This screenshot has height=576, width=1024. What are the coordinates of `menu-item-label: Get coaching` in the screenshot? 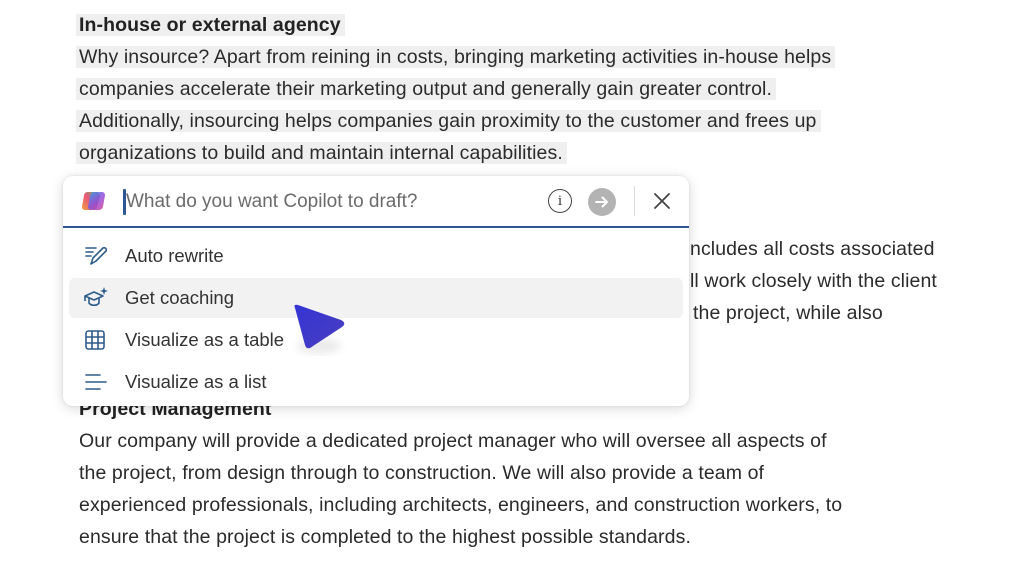 It's located at (180, 297).